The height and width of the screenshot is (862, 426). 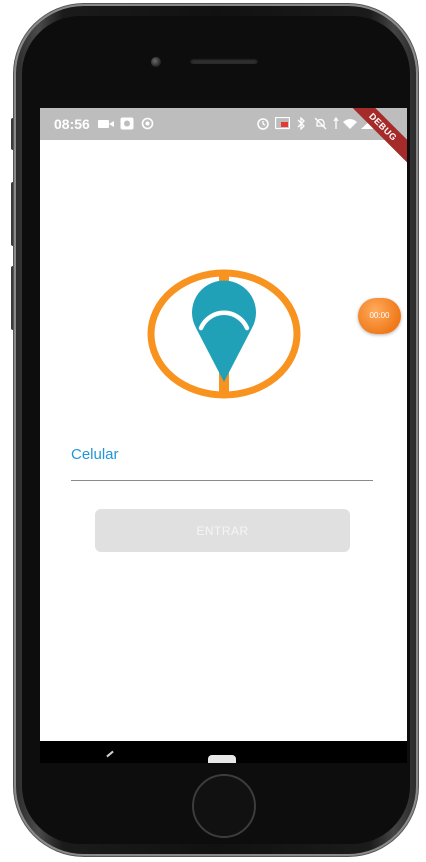 I want to click on enter-button: ENTRAR, so click(x=222, y=530).